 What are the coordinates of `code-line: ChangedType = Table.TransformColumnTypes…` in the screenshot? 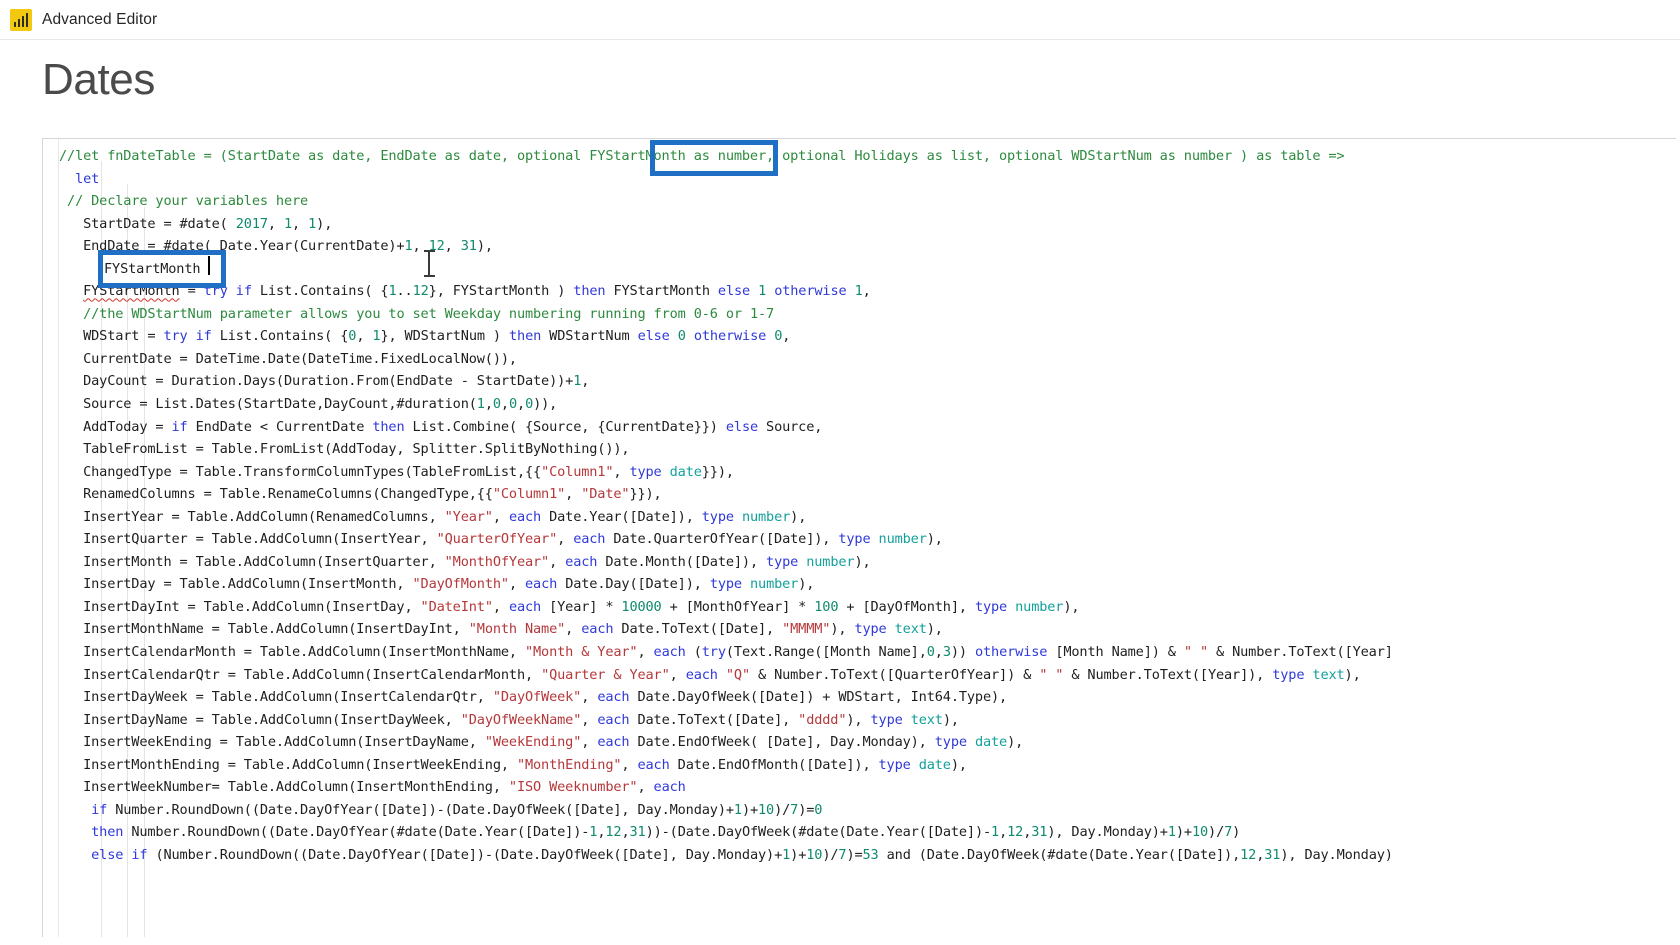 It's located at (396, 471).